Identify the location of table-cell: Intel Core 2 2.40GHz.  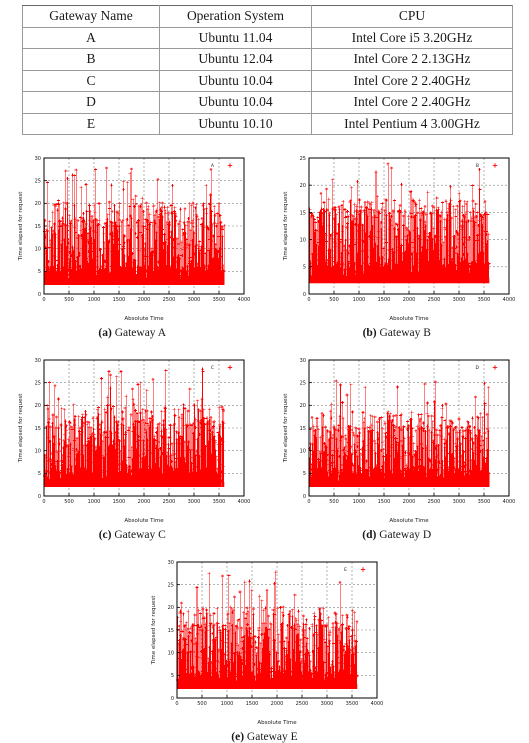
(412, 103).